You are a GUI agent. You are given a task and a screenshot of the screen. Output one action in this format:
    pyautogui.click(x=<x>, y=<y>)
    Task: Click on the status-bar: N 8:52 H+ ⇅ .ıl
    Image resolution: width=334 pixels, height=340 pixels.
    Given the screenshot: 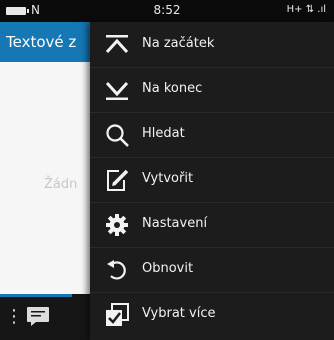 What is the action you would take?
    pyautogui.click(x=167, y=11)
    